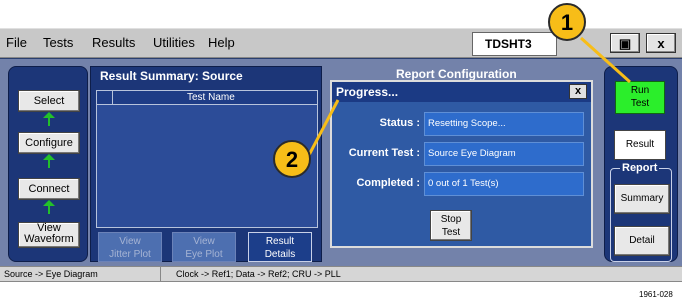 The width and height of the screenshot is (682, 303). I want to click on callout-2: 2, so click(292, 159).